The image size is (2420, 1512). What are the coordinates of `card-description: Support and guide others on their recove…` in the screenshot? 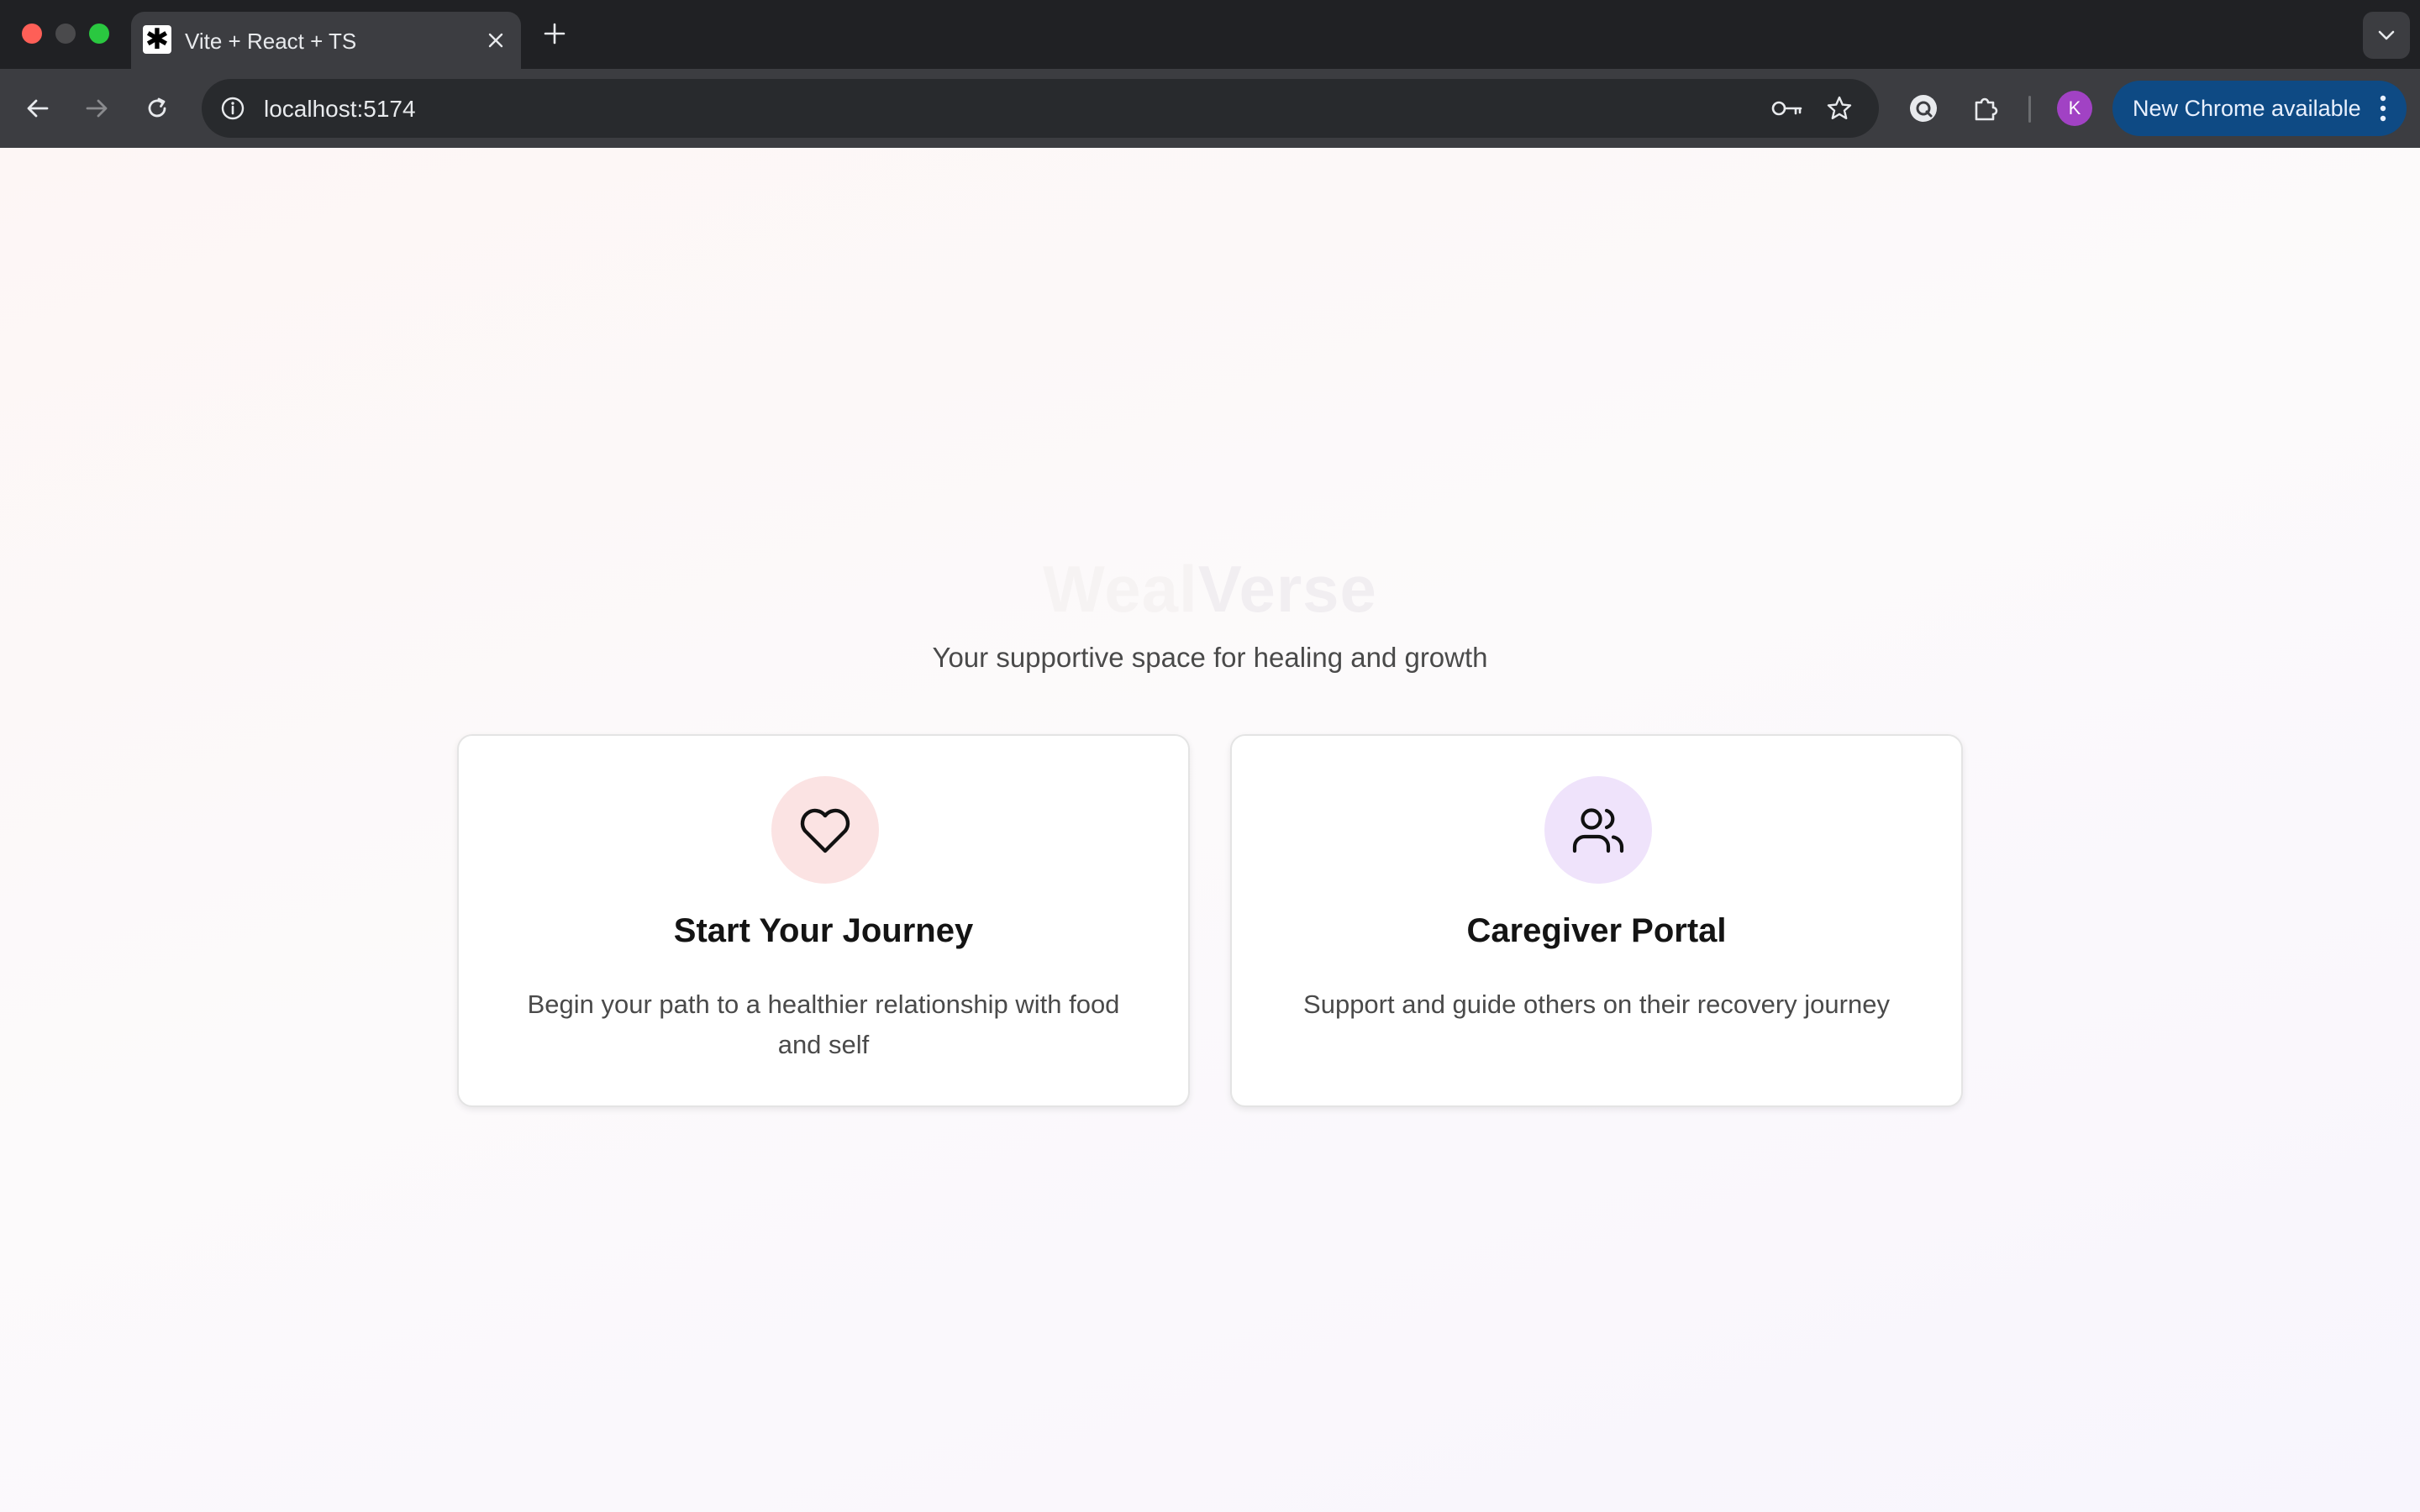 It's located at (1596, 1004).